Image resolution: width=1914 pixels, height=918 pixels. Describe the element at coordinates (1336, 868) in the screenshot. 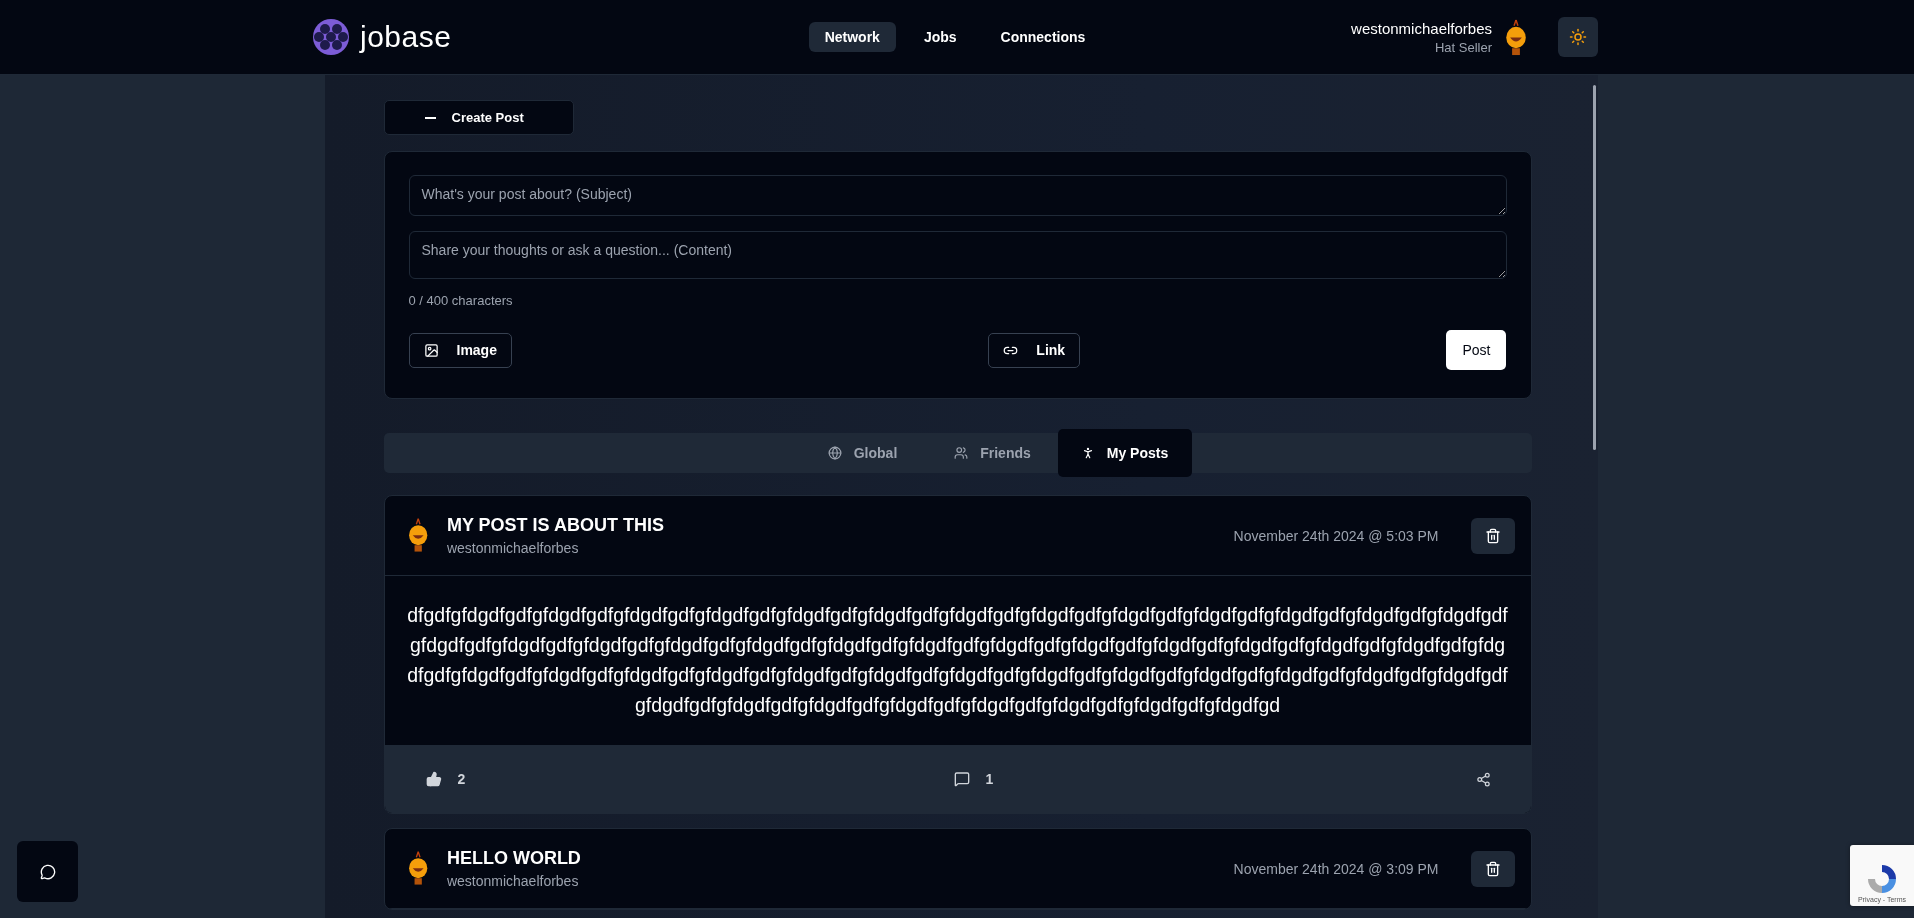

I see `post-date: November 24th 2024 @ 3:09 PM` at that location.